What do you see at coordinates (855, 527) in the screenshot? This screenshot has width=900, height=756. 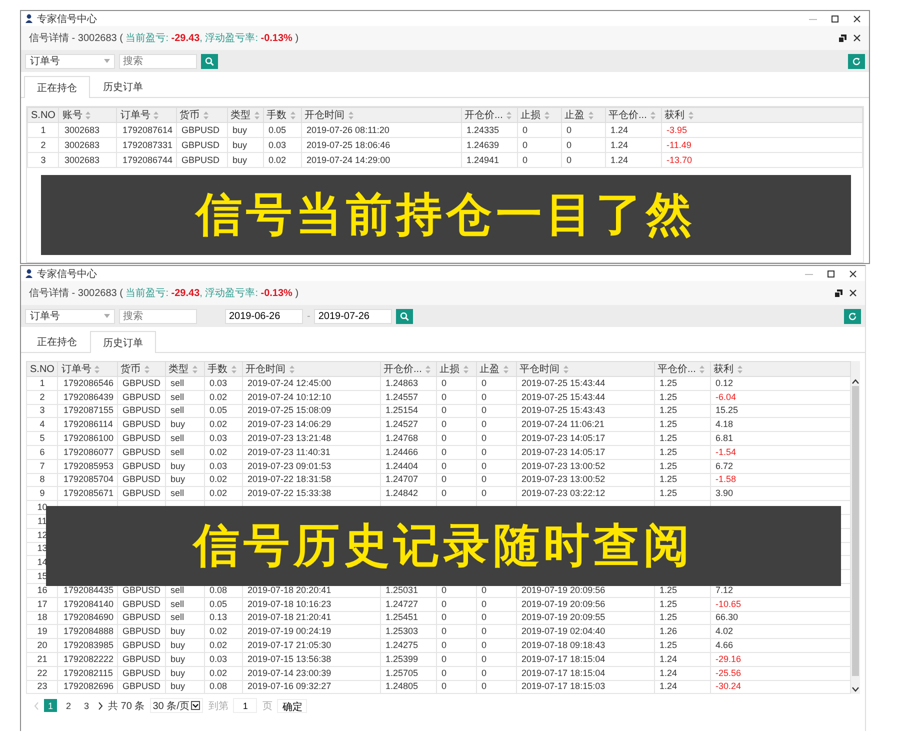 I see `scrollbar` at bounding box center [855, 527].